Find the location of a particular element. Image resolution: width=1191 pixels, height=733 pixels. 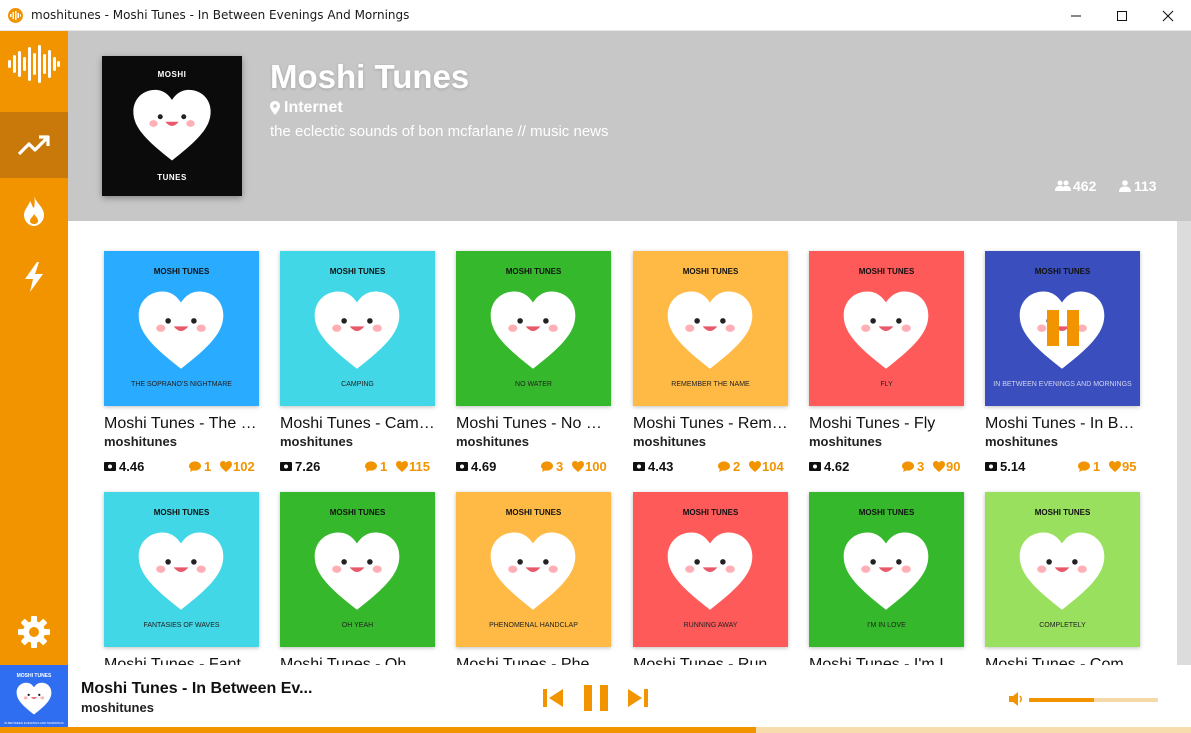

soundwave-logo-icon is located at coordinates (34, 66).